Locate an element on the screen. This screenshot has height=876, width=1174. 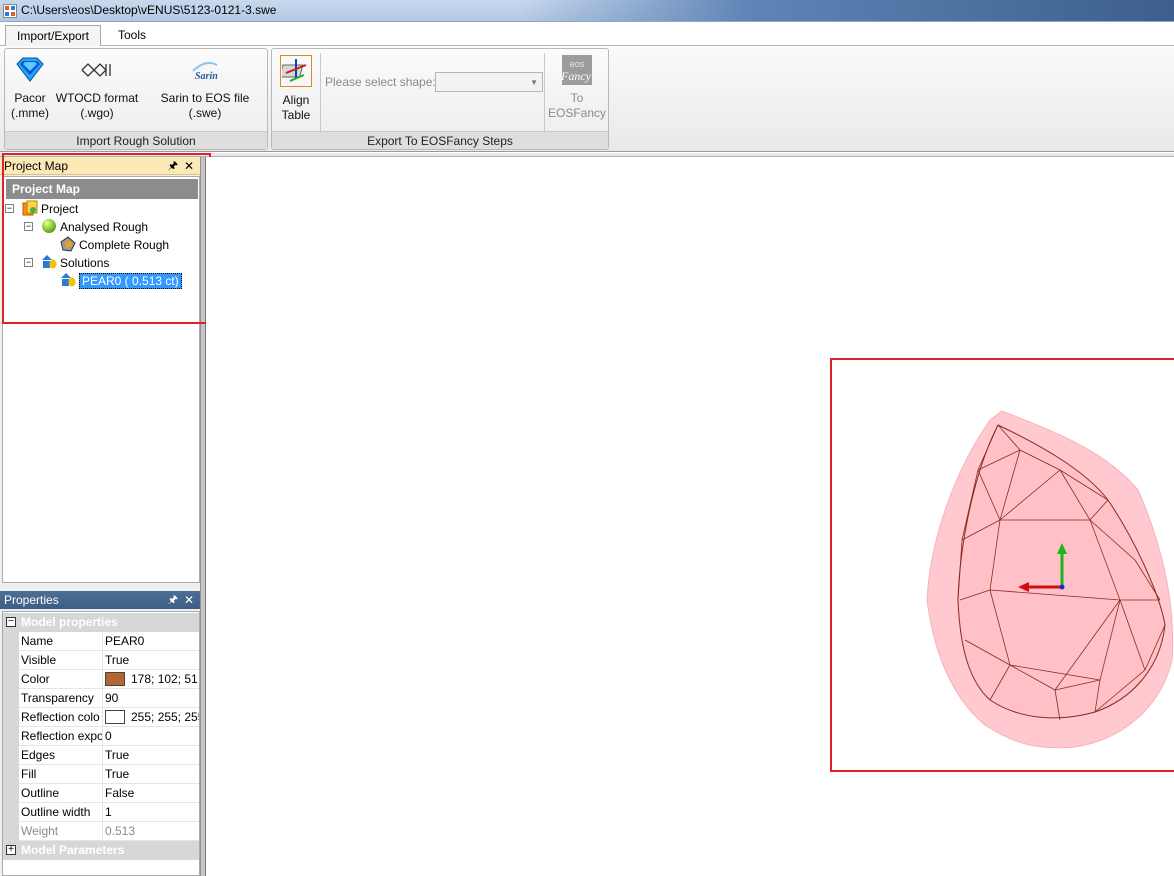
app-icon is located at coordinates (10, 11).